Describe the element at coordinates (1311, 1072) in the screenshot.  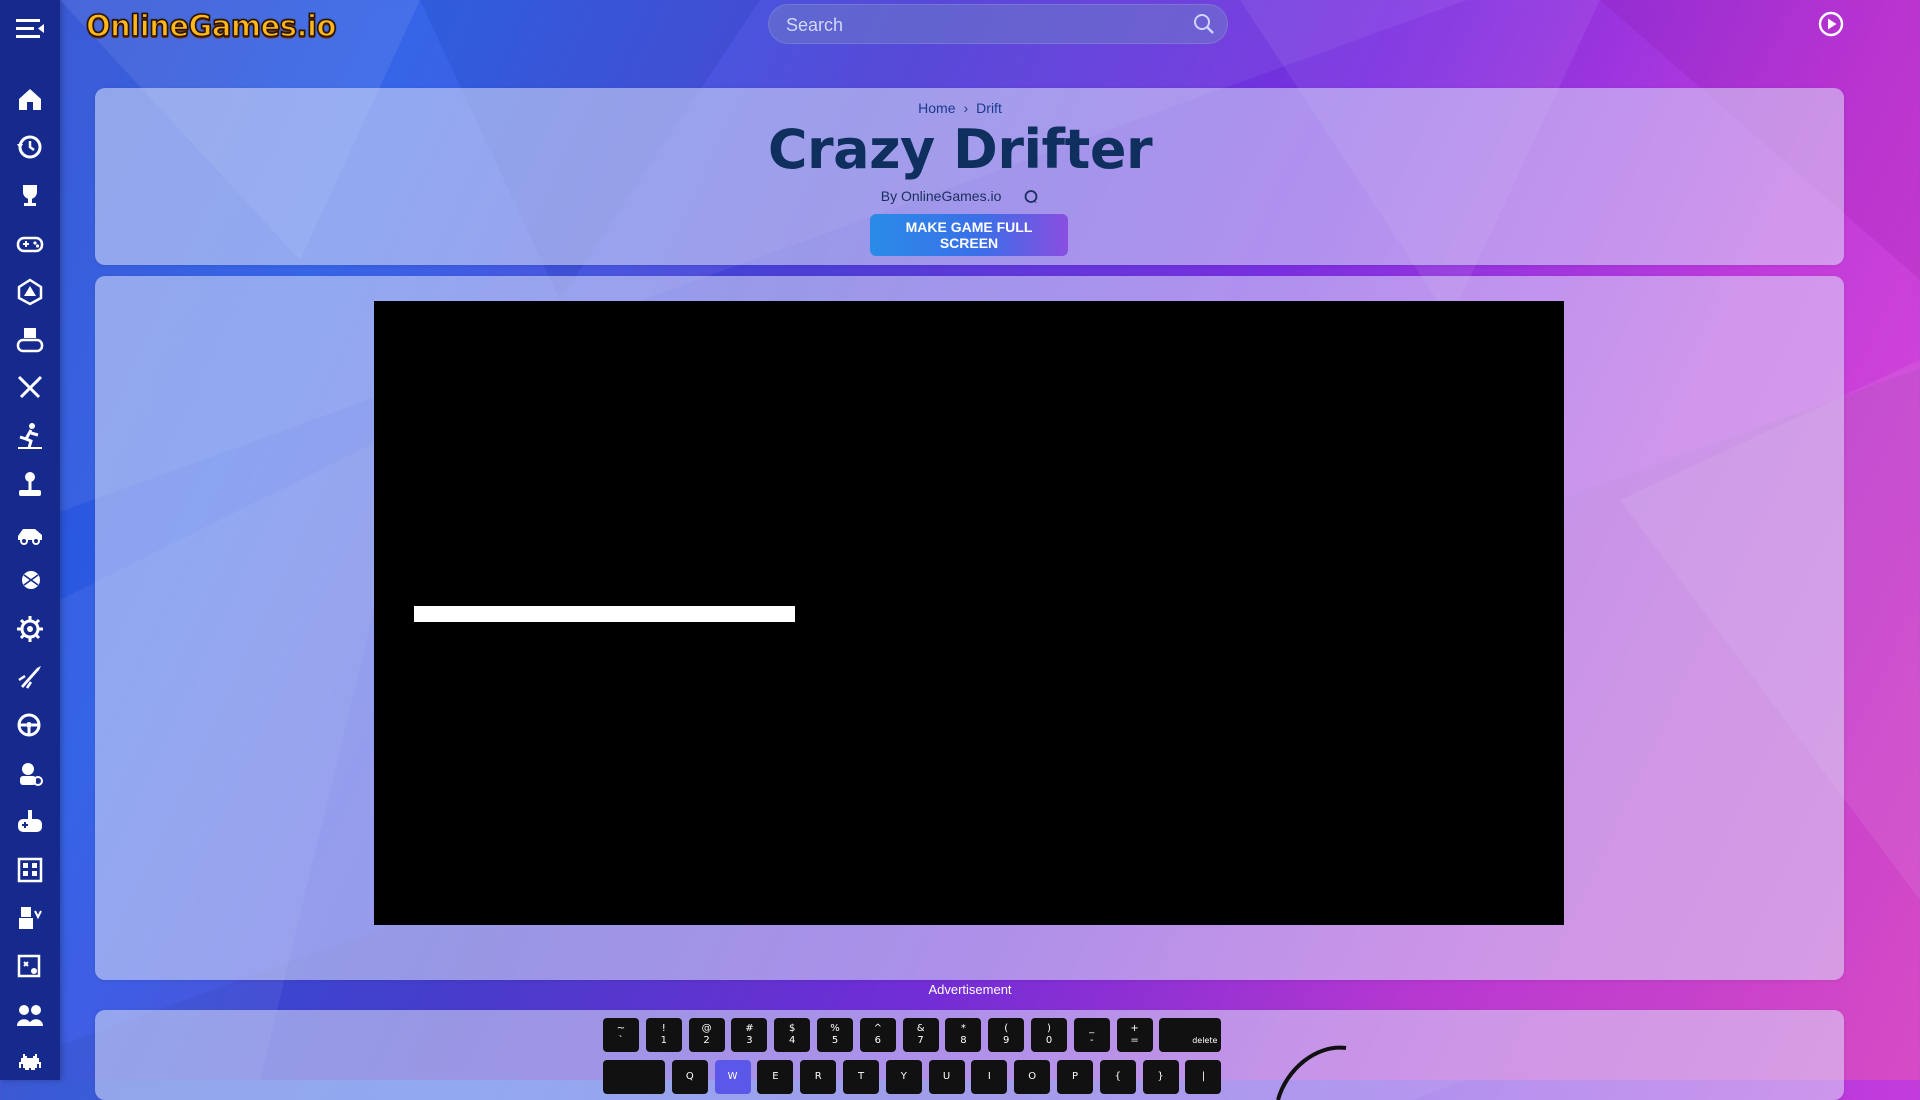
I see `mouse-cable-decoration` at that location.